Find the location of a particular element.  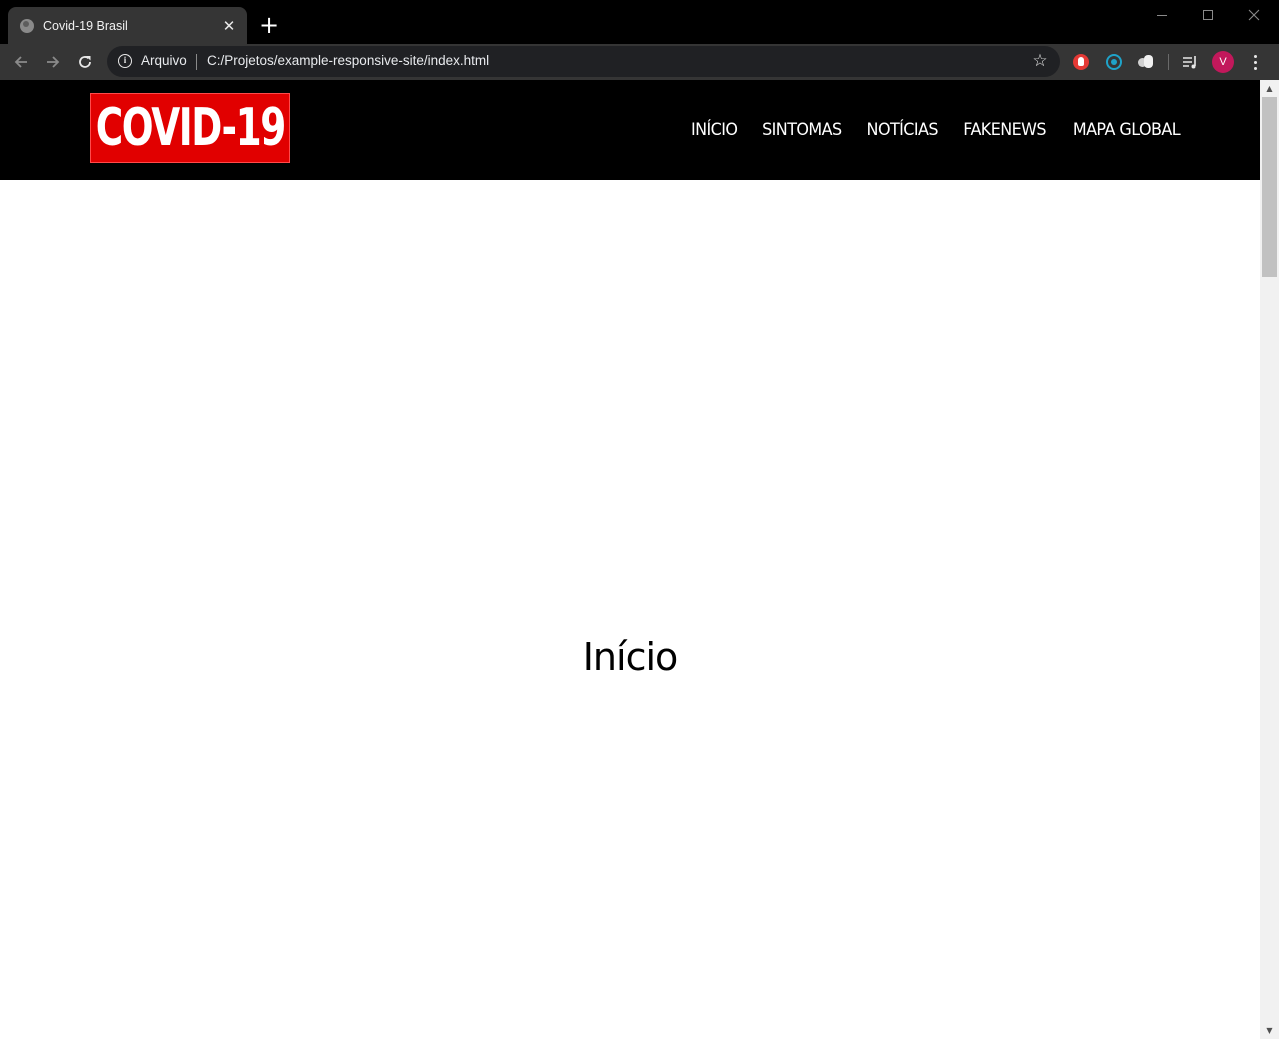

info-icon: i is located at coordinates (125, 61).